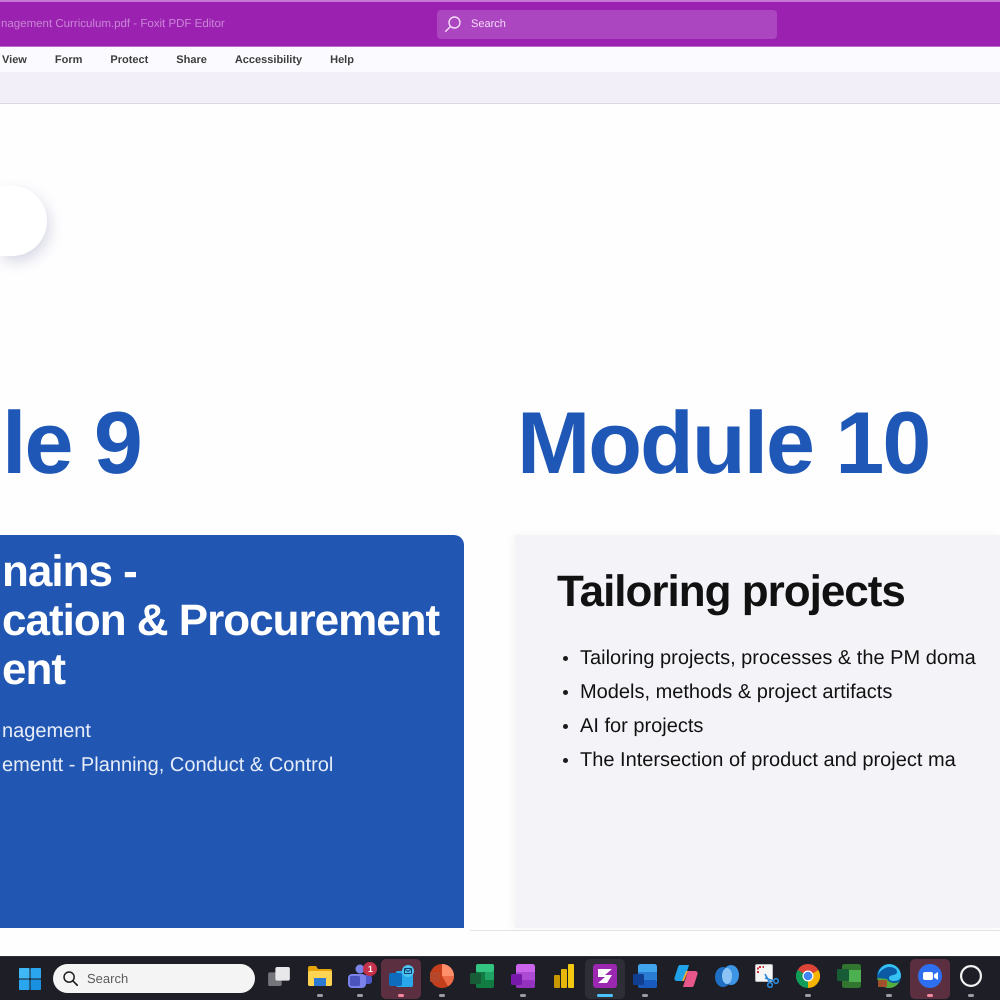 The height and width of the screenshot is (1000, 1000). Describe the element at coordinates (71, 443) in the screenshot. I see `module-title: le 9` at that location.